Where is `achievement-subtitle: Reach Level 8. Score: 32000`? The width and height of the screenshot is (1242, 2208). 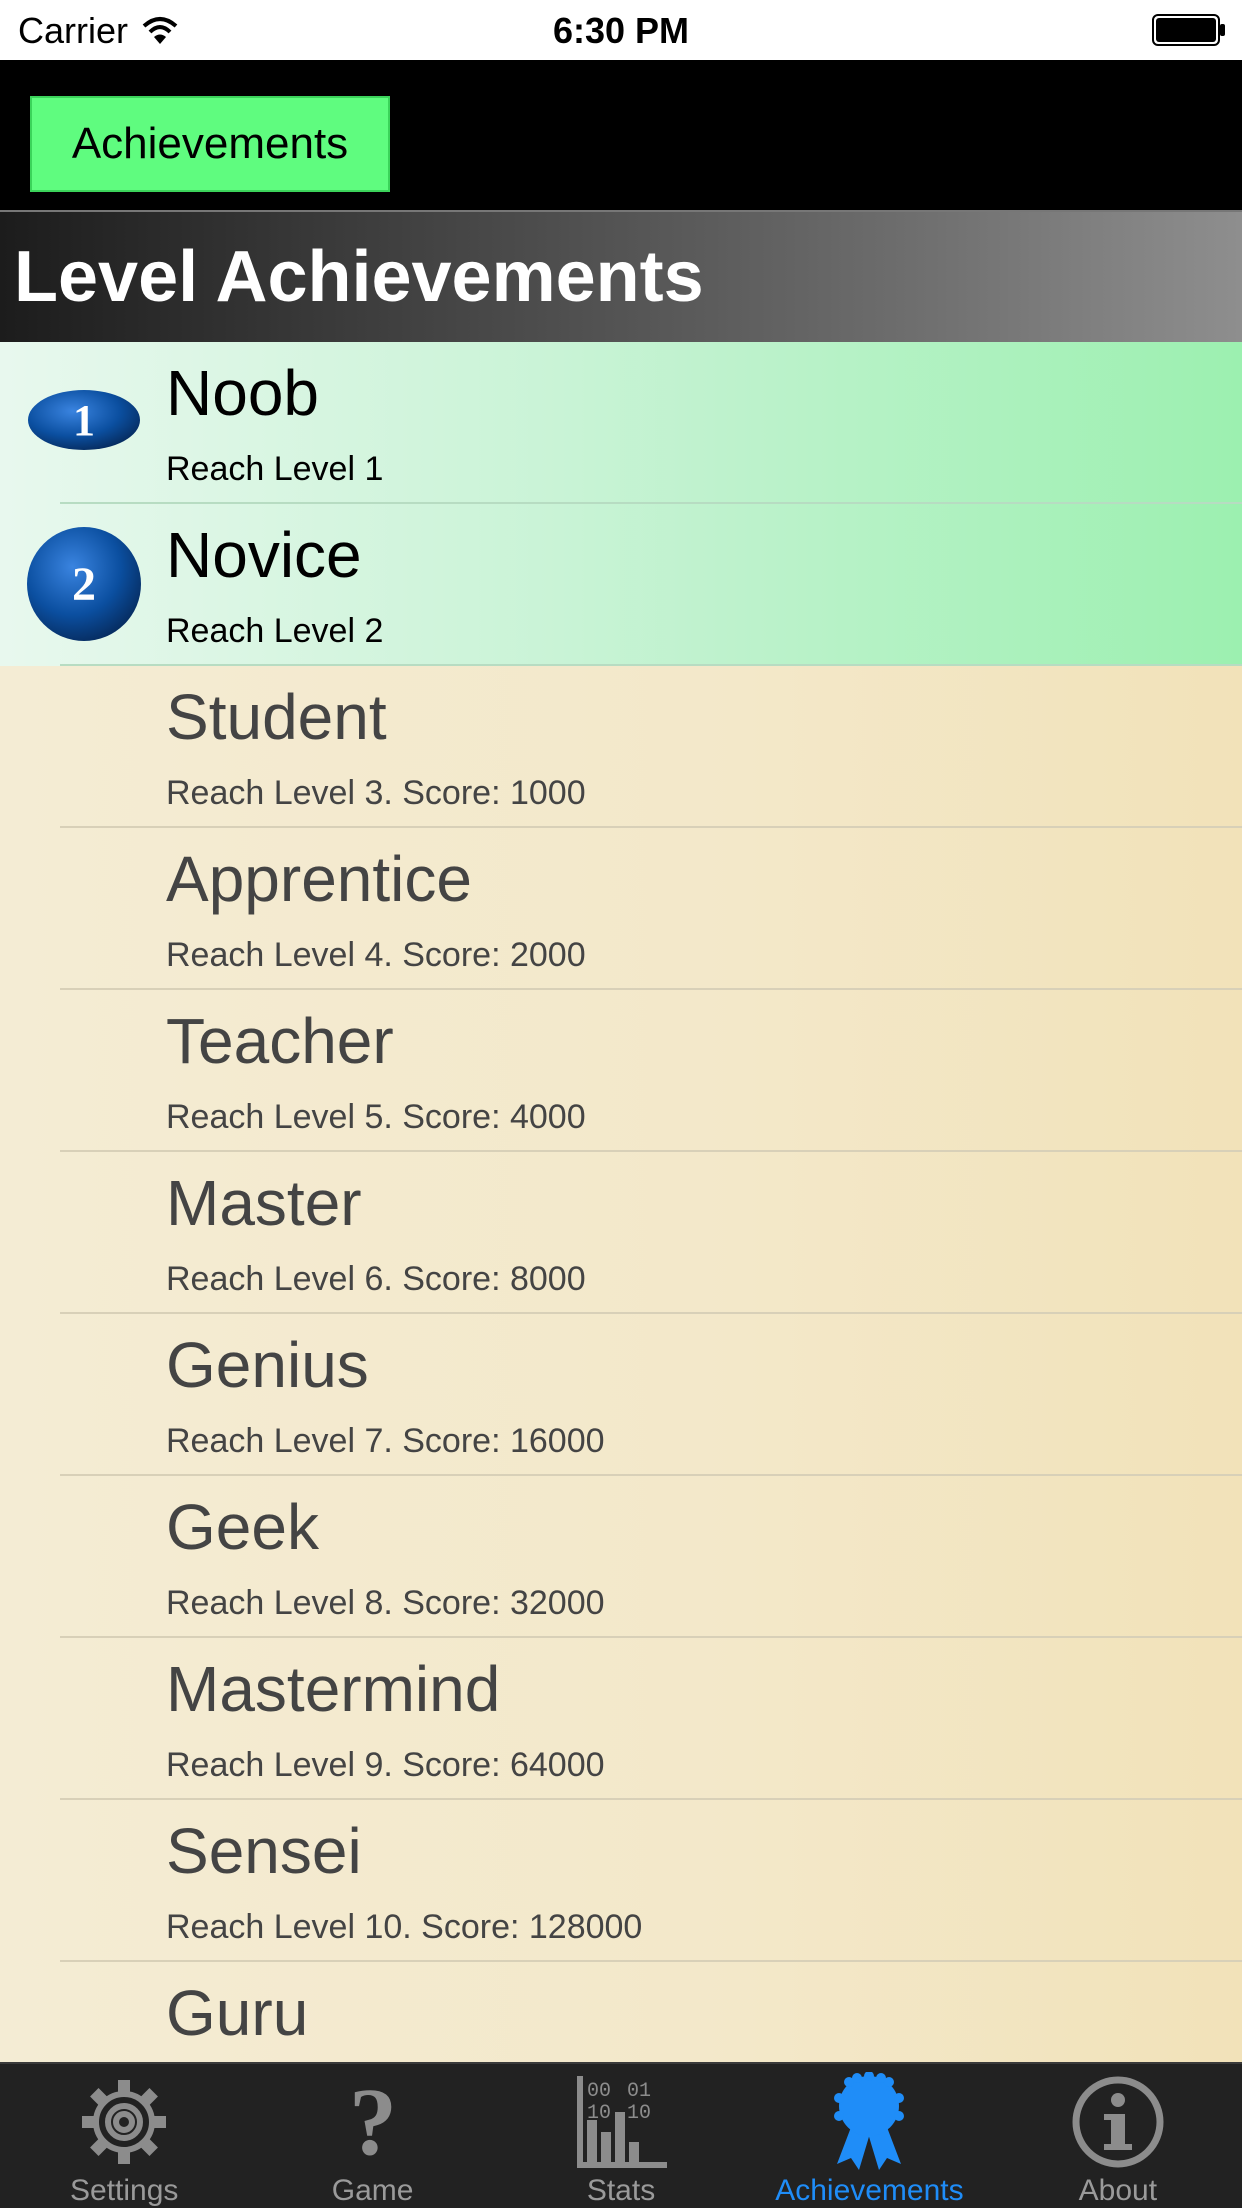
achievement-subtitle: Reach Level 8. Score: 32000 is located at coordinates (385, 1603).